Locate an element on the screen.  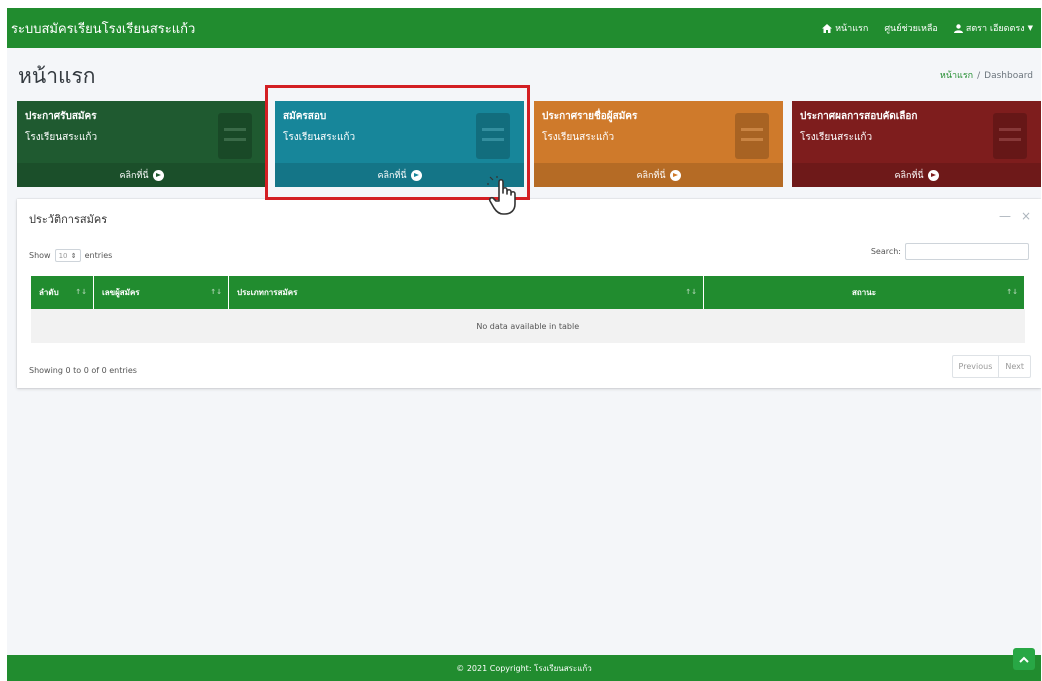
show-label: Show is located at coordinates (40, 255).